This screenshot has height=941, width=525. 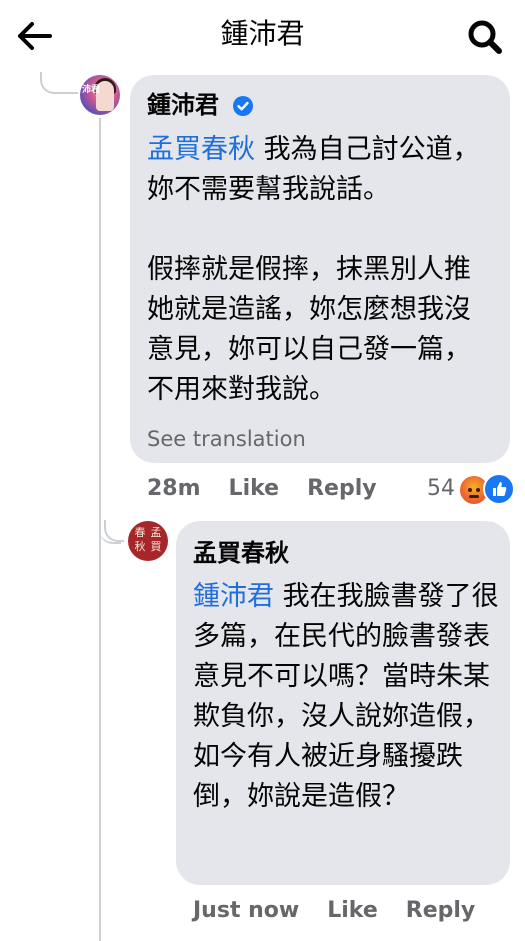 What do you see at coordinates (241, 553) in the screenshot?
I see `reply-author: 孟買春秋` at bounding box center [241, 553].